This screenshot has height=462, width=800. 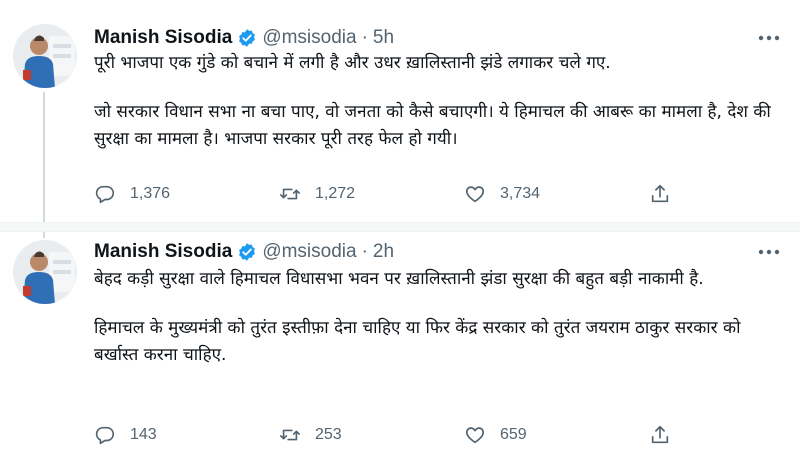 I want to click on retweet-count: 253, so click(x=328, y=434).